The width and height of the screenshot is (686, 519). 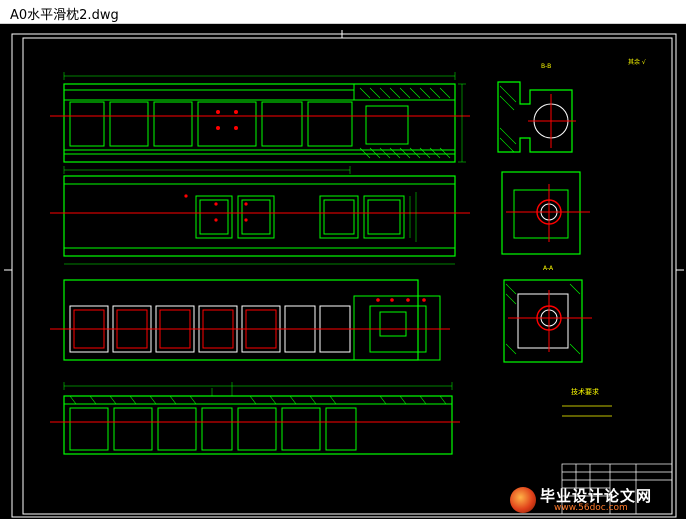 What do you see at coordinates (536, 108) in the screenshot?
I see `view-section-bb: B-B` at bounding box center [536, 108].